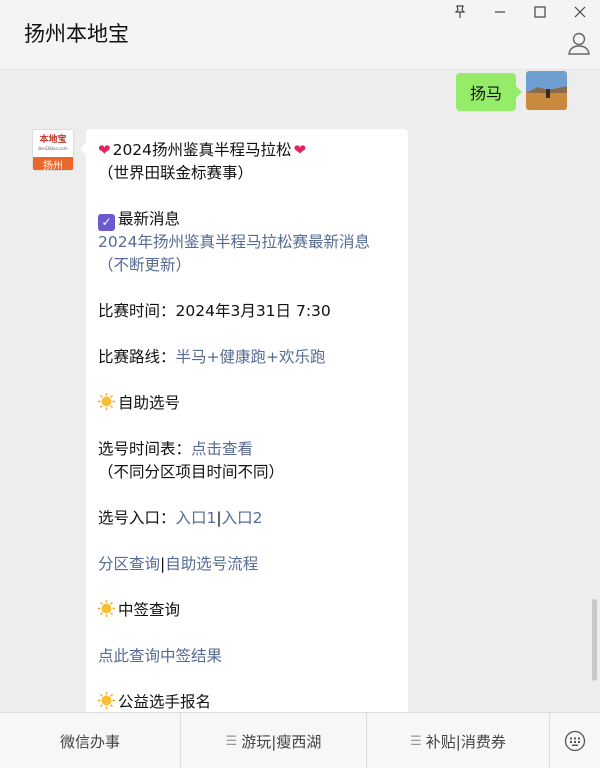  Describe the element at coordinates (281, 741) in the screenshot. I see `menu-item-label: 游玩|瘦西湖` at that location.